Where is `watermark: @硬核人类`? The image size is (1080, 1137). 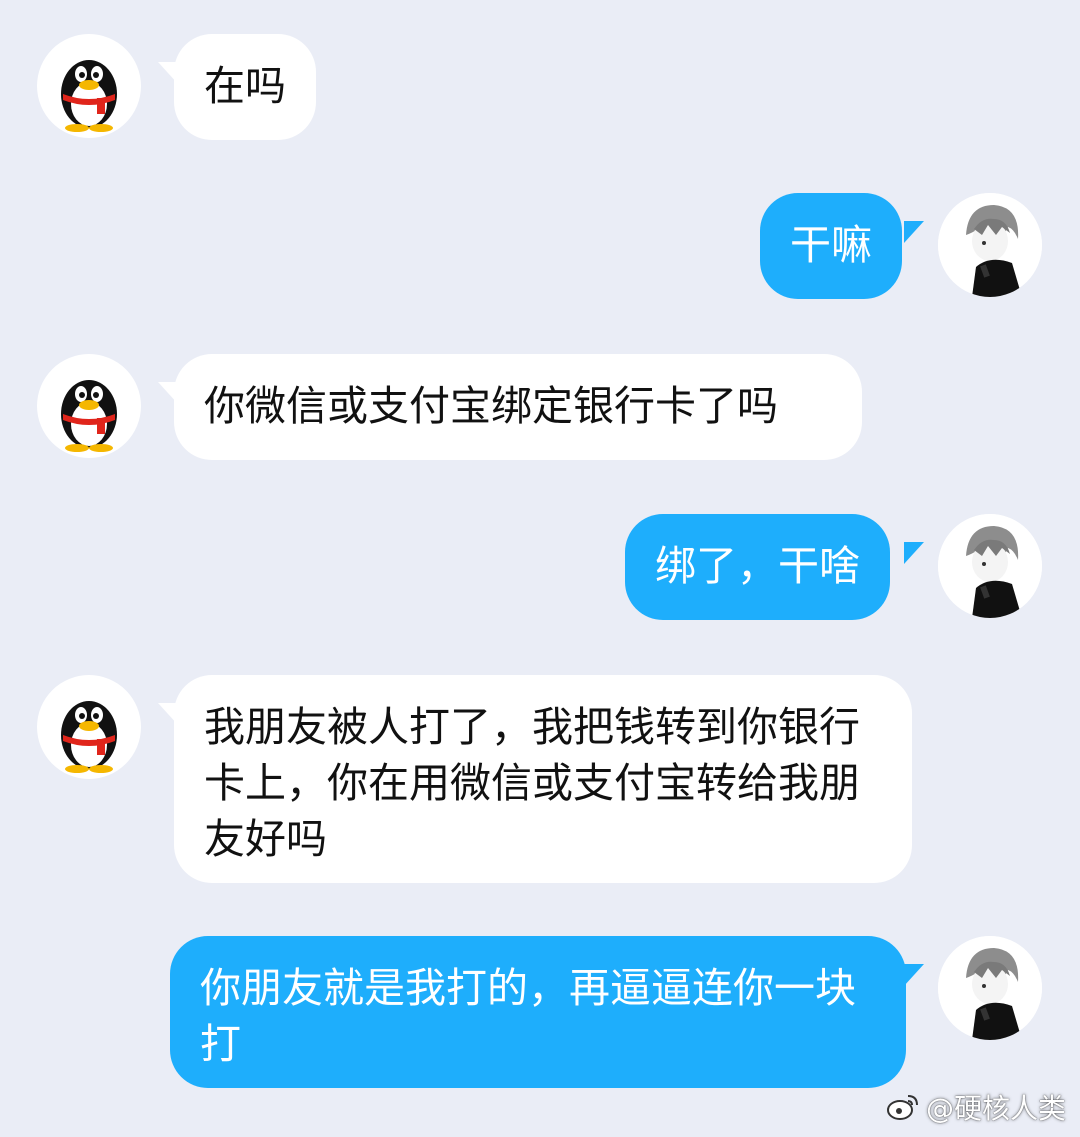
watermark: @硬核人类 is located at coordinates (976, 1107).